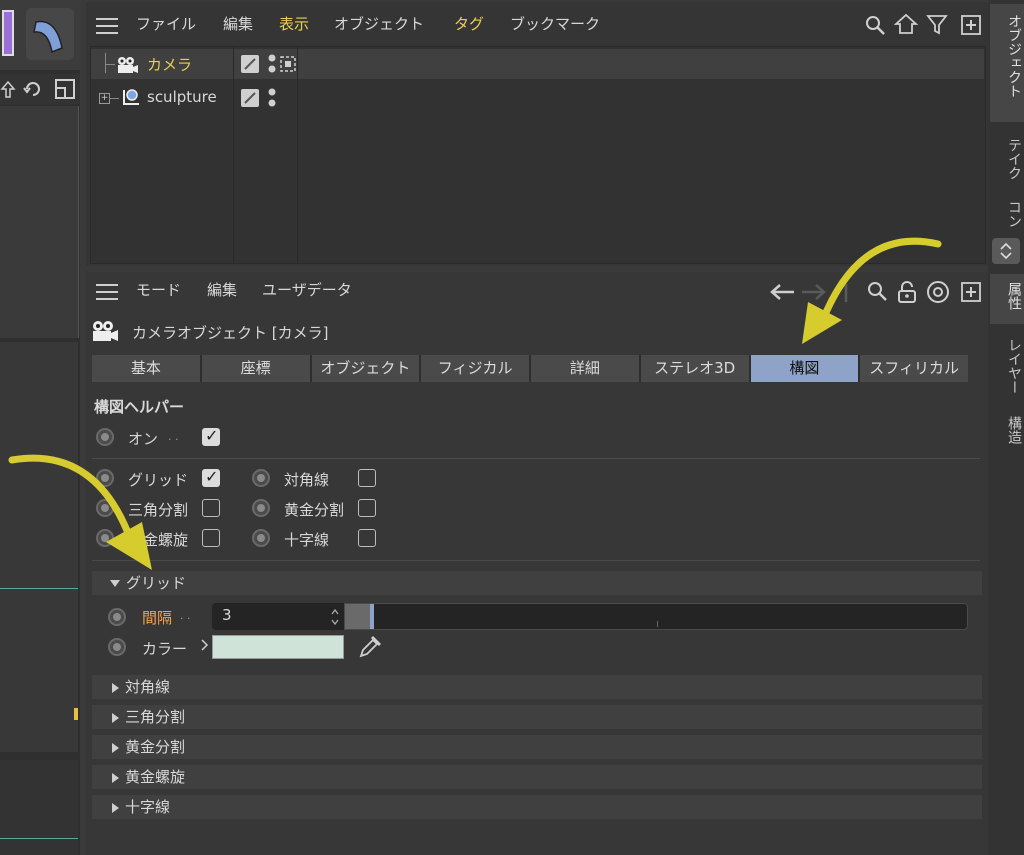 The width and height of the screenshot is (1024, 855). What do you see at coordinates (227, 615) in the screenshot?
I see `spacing-value: 3` at bounding box center [227, 615].